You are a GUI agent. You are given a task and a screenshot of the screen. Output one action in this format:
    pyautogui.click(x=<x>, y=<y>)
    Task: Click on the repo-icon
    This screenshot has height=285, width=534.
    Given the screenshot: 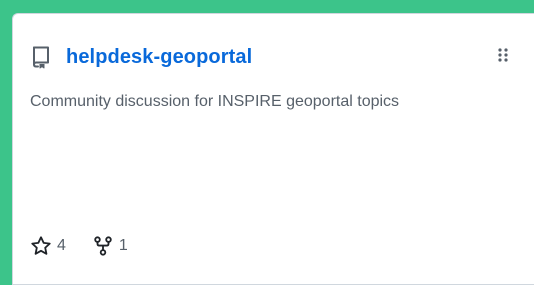 What is the action you would take?
    pyautogui.click(x=41, y=57)
    